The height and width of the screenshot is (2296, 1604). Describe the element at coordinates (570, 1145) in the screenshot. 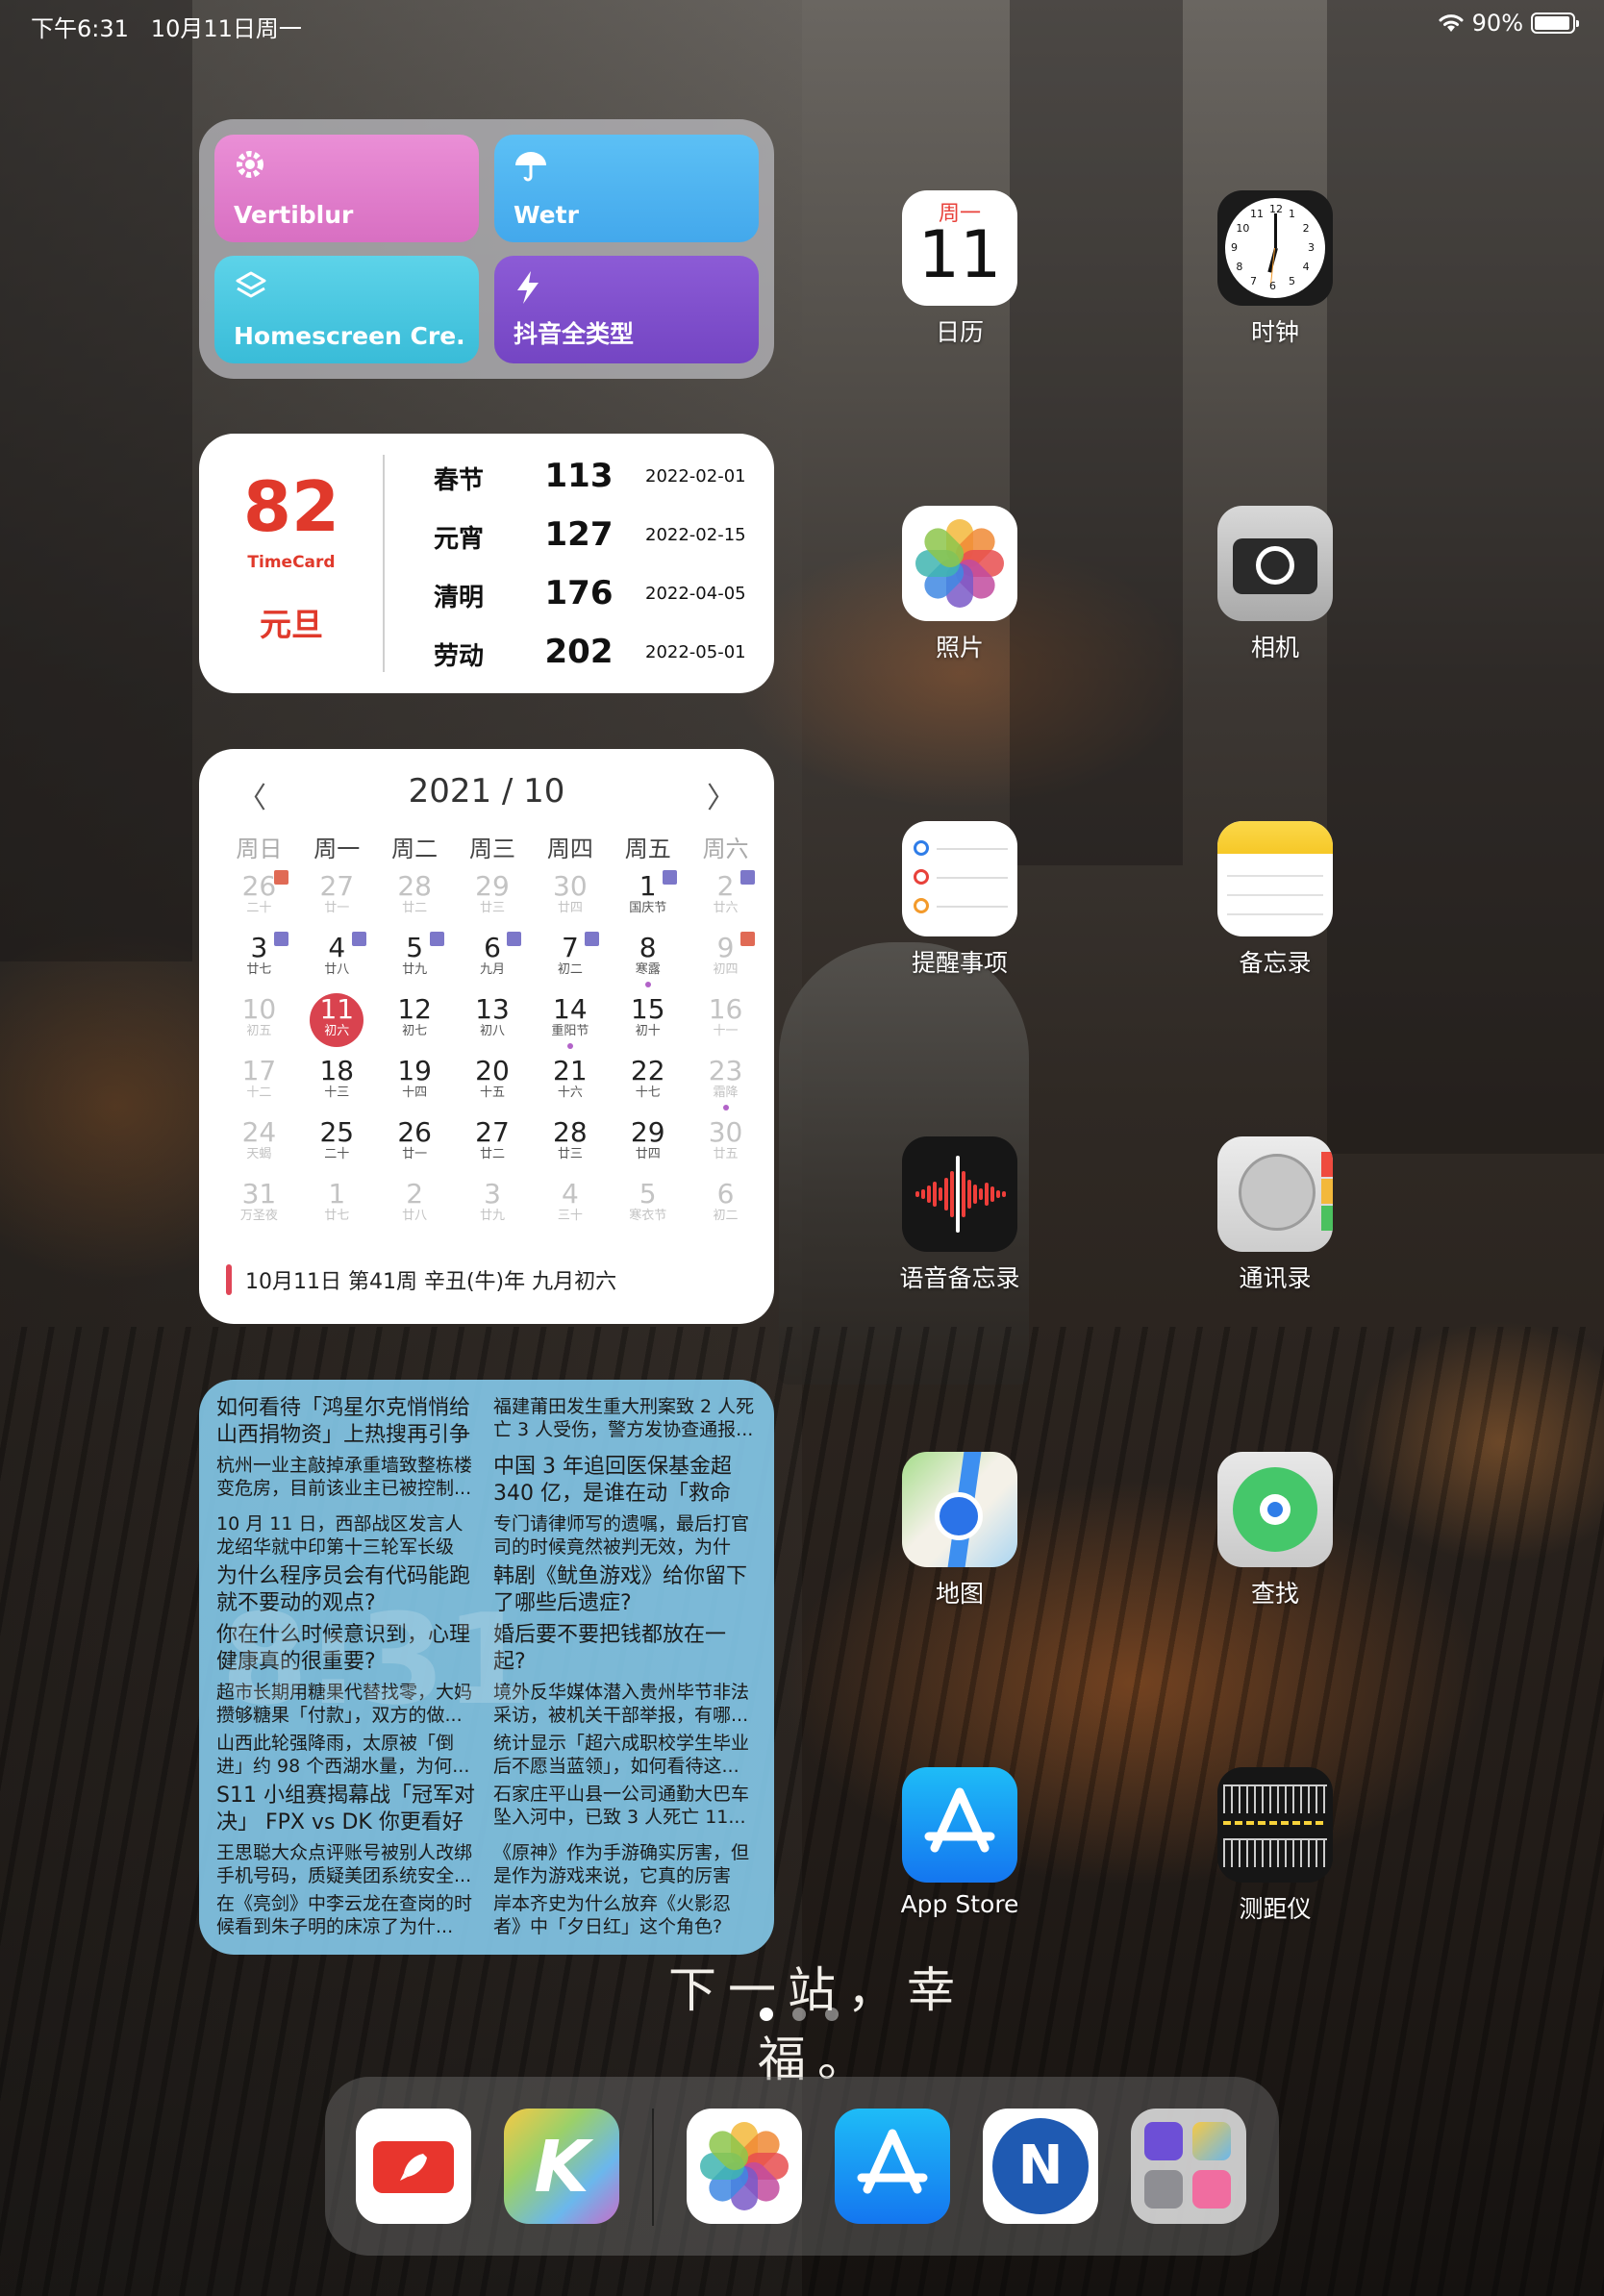

I see `calendar-day: 28 廿三` at that location.